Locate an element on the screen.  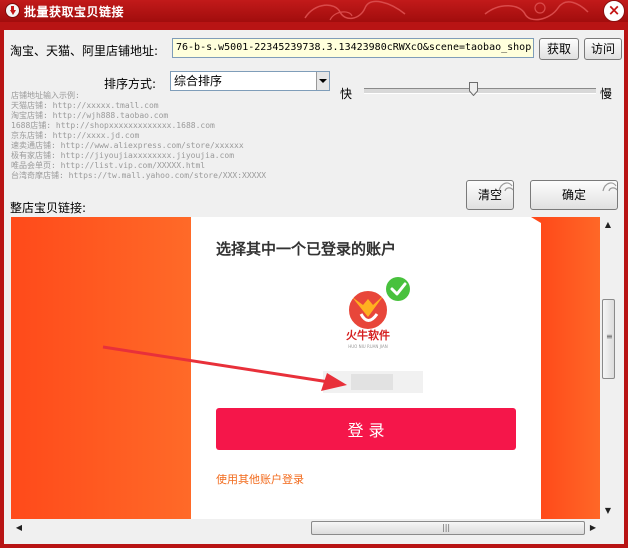
window-title: 批量获取宝贝链接 is located at coordinates (74, 12).